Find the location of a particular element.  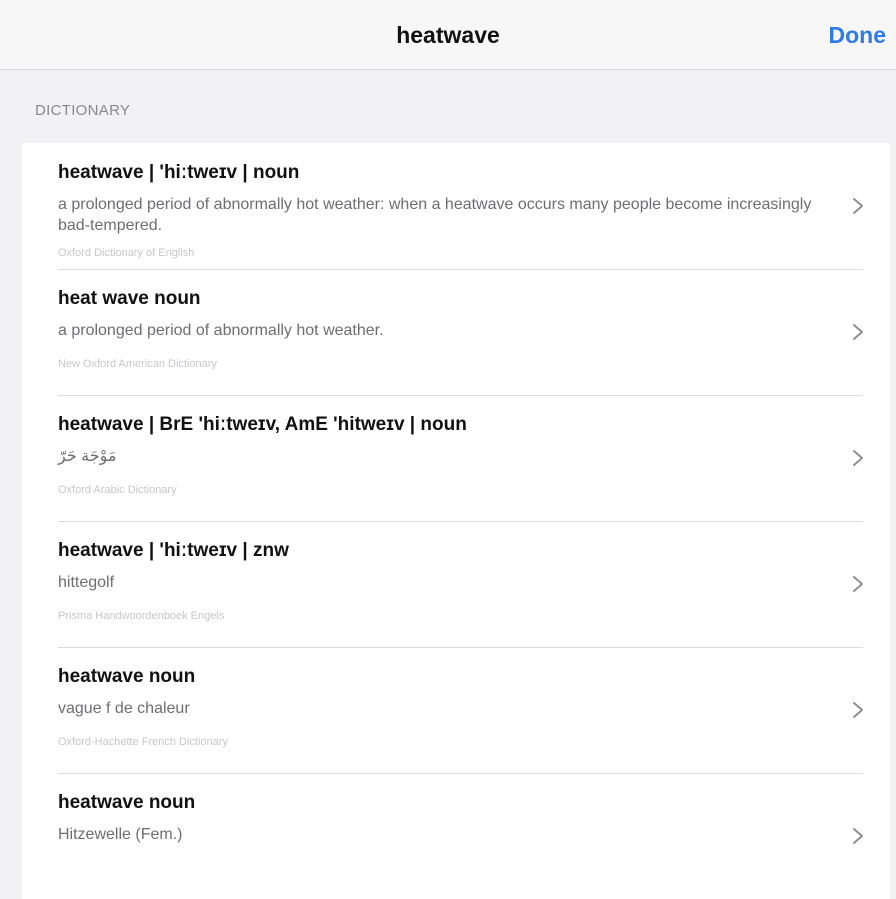

entry-source: Oxford Arabic Dictionary is located at coordinates (117, 490).